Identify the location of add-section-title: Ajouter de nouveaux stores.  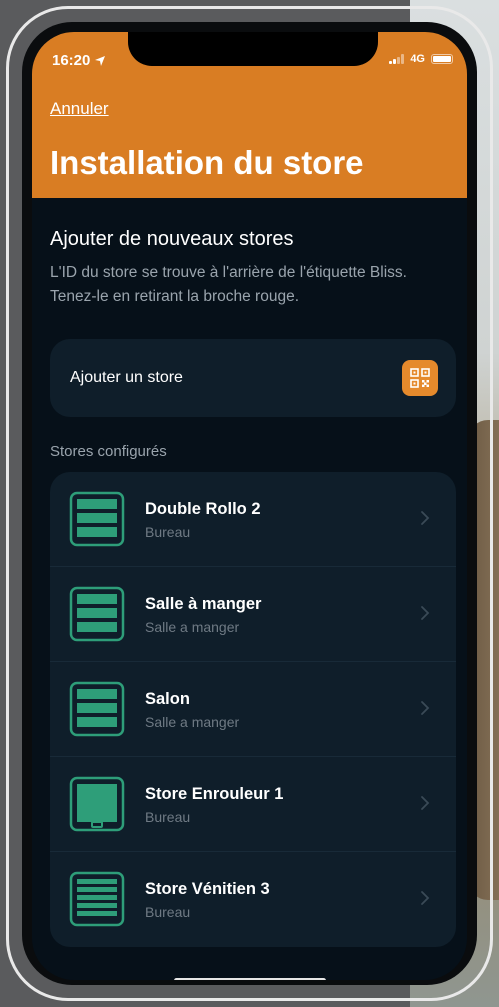
(172, 239).